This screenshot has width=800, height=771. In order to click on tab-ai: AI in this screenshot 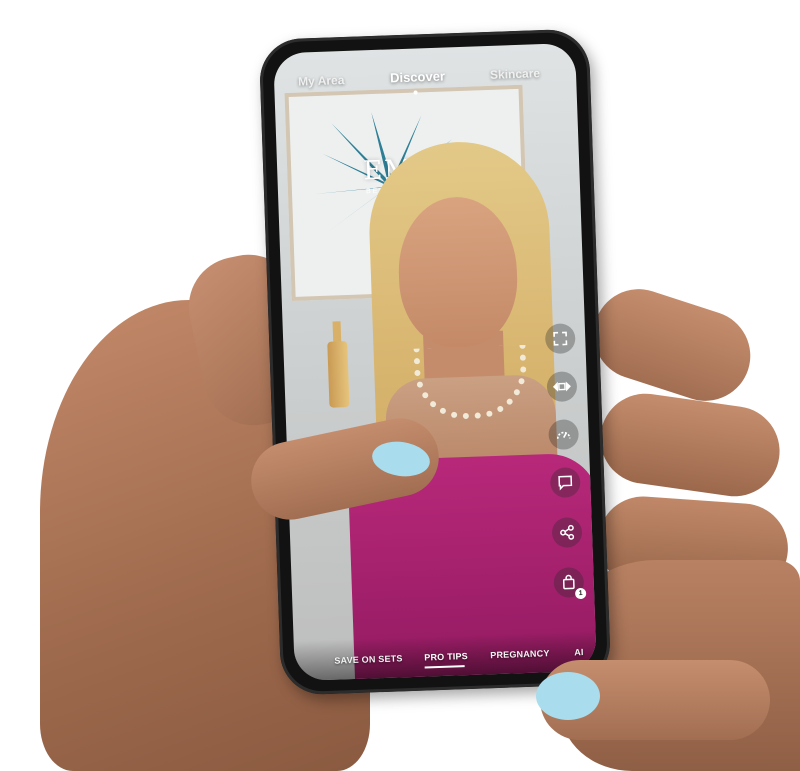, I will do `click(579, 652)`.